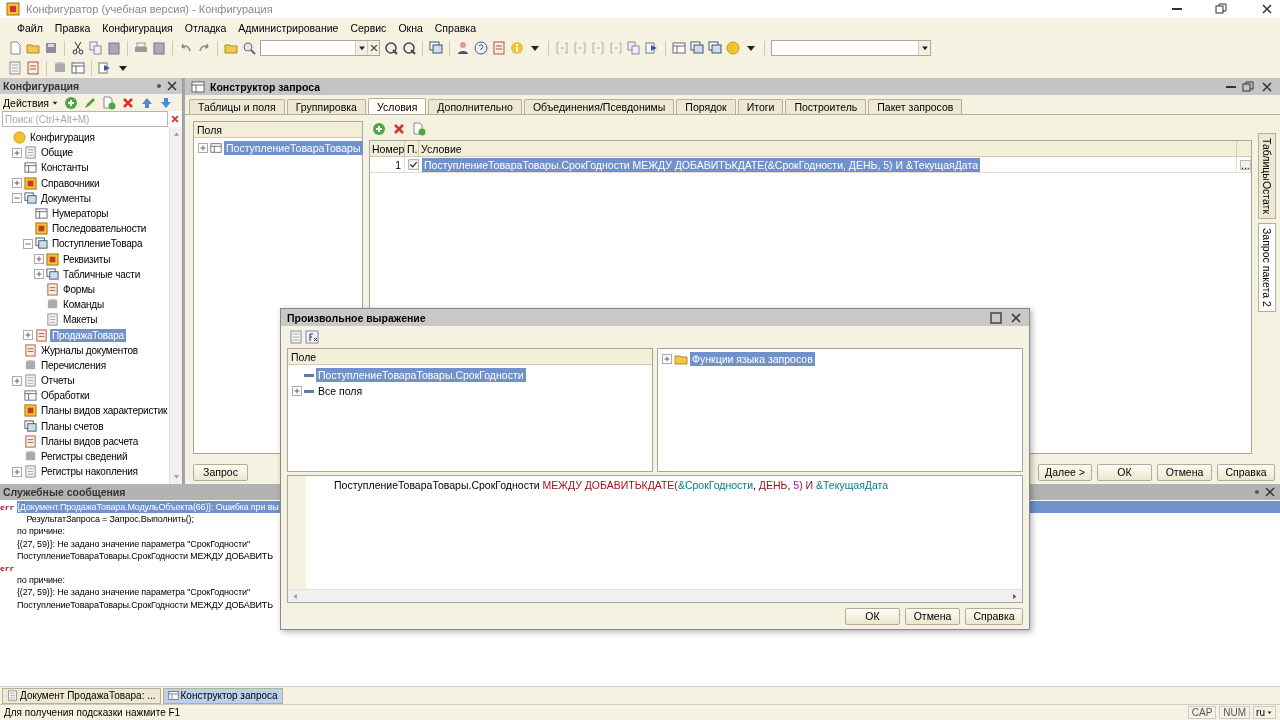 The image size is (1280, 720). I want to click on column-header: Условие, so click(441, 148).